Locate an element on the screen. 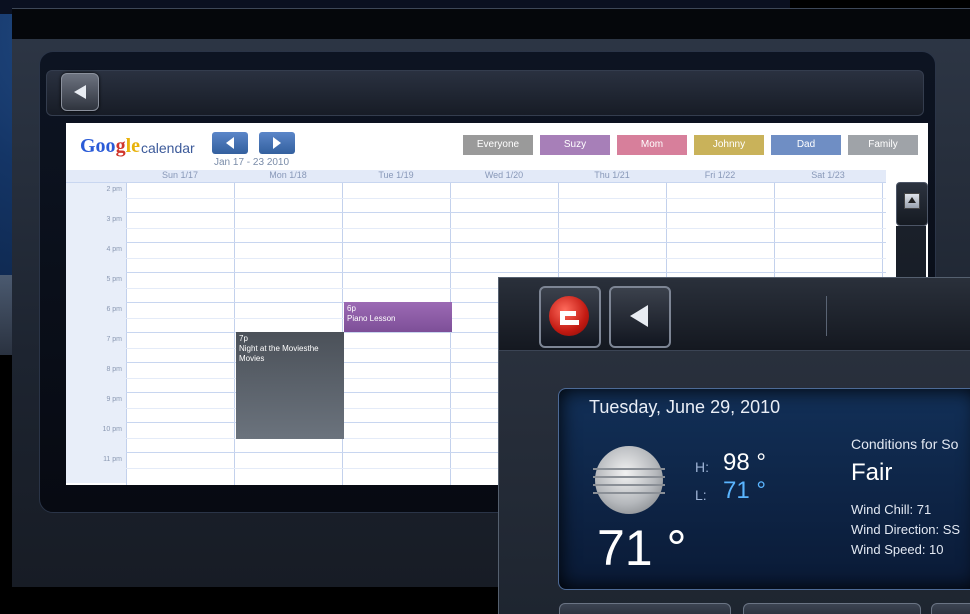 This screenshot has width=970, height=614. event-time: 6p is located at coordinates (351, 308).